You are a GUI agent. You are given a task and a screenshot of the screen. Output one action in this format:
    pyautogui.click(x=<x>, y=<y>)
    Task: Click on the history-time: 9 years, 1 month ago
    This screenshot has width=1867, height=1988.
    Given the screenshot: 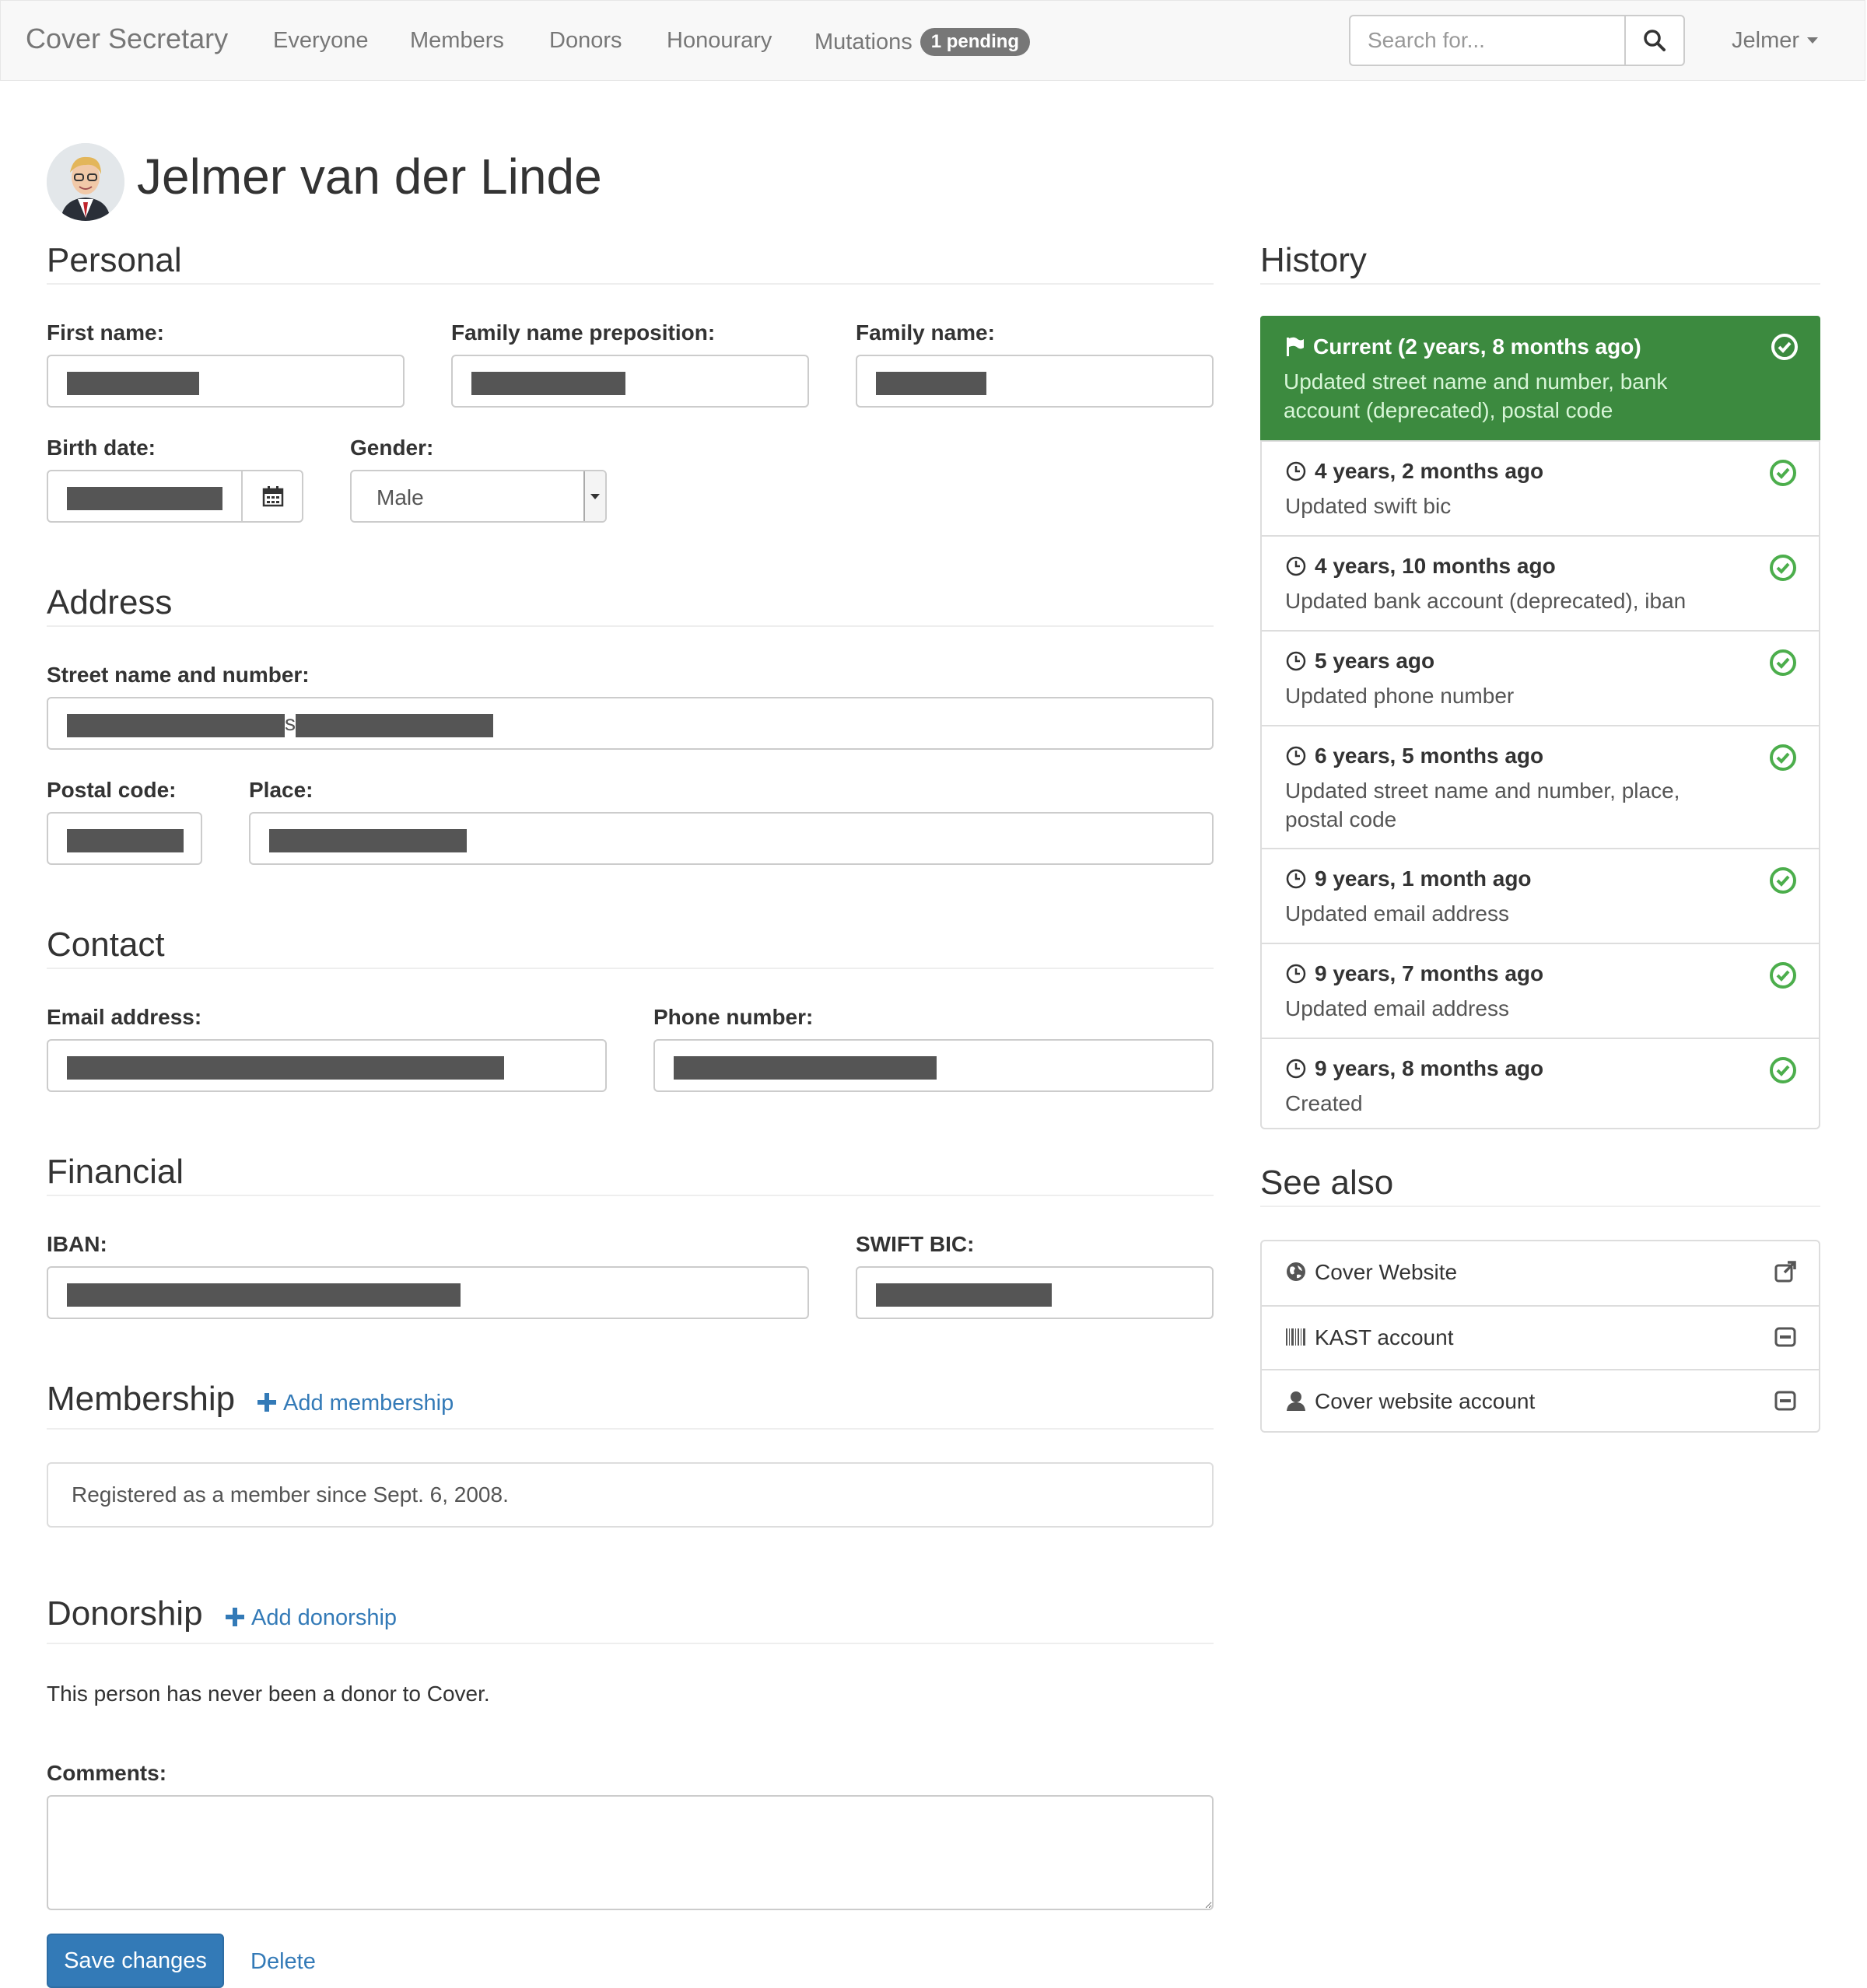 What is the action you would take?
    pyautogui.click(x=1423, y=878)
    